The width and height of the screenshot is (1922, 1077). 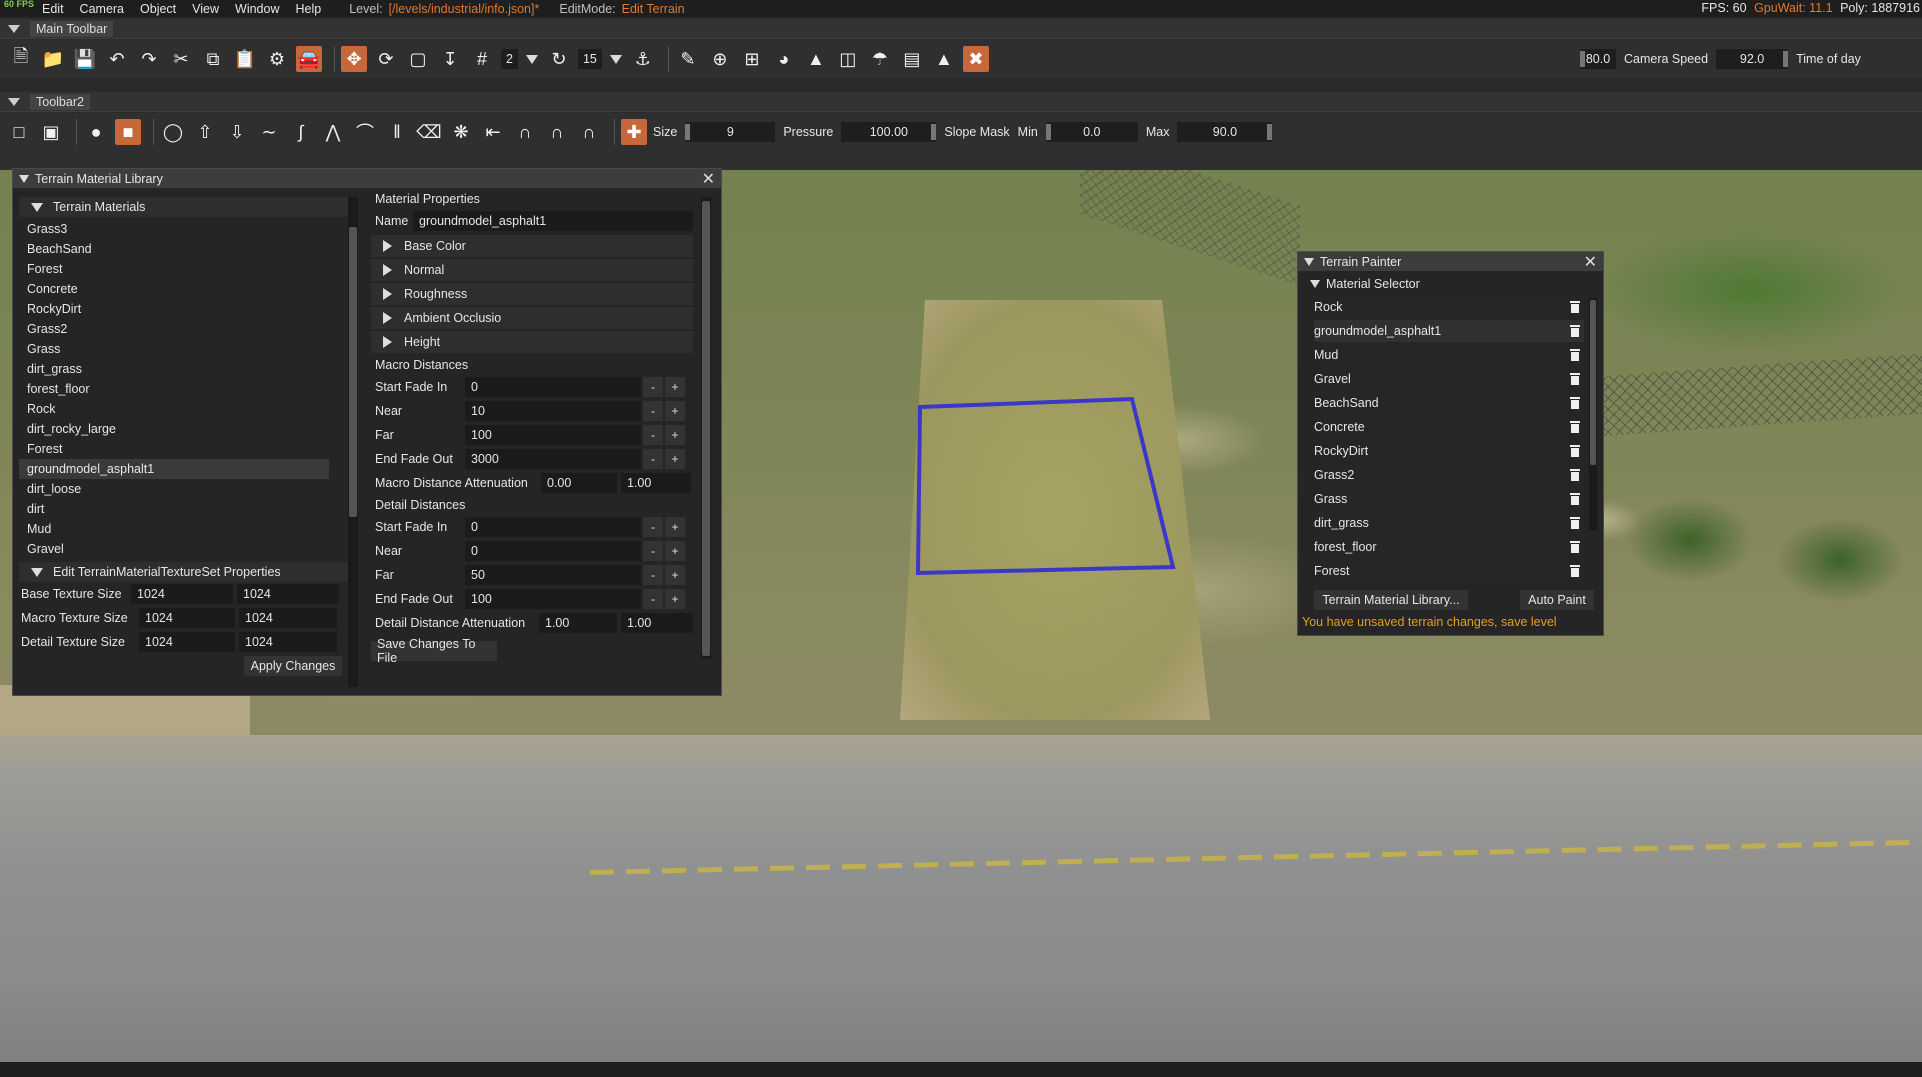 I want to click on toolbar2-header: Toolbar2, so click(x=961, y=102).